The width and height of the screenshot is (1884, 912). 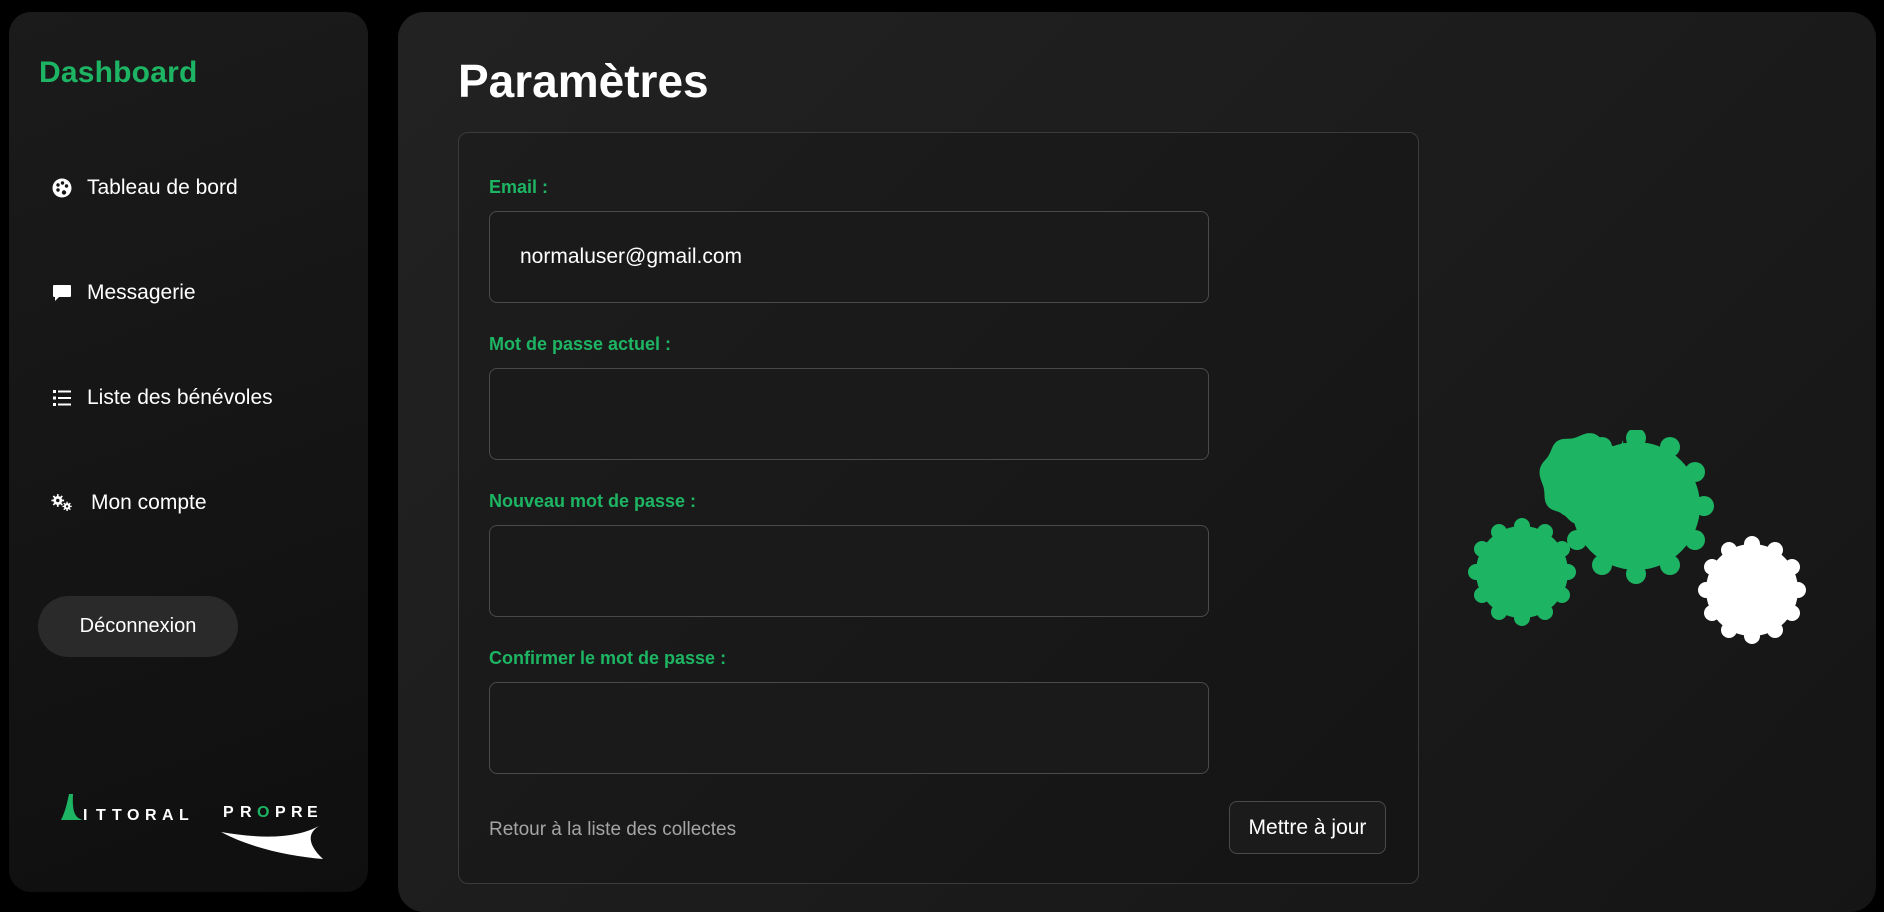 I want to click on sidebar-item-label: Mon compte, so click(x=149, y=502).